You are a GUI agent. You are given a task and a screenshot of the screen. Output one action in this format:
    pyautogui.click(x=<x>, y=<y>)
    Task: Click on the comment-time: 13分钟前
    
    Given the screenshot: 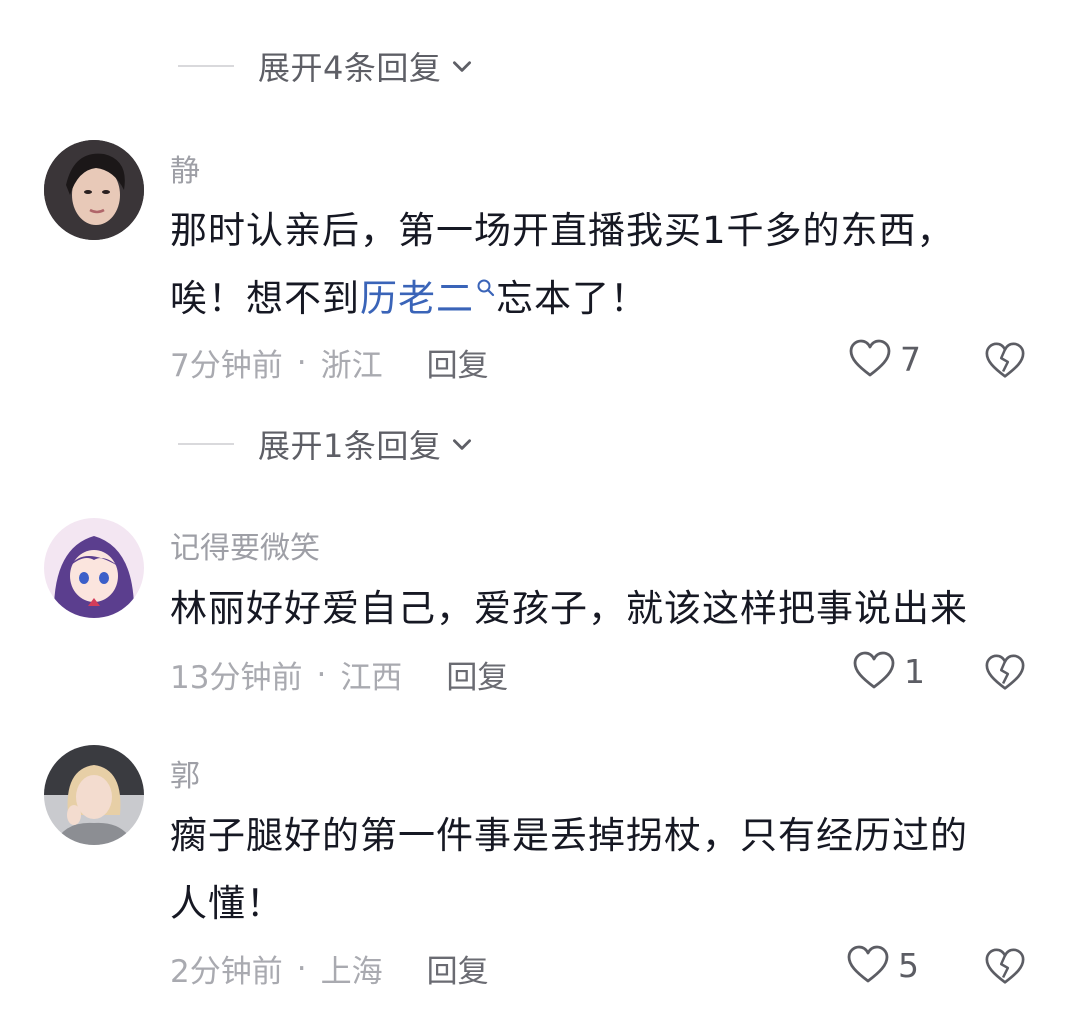 What is the action you would take?
    pyautogui.click(x=236, y=678)
    